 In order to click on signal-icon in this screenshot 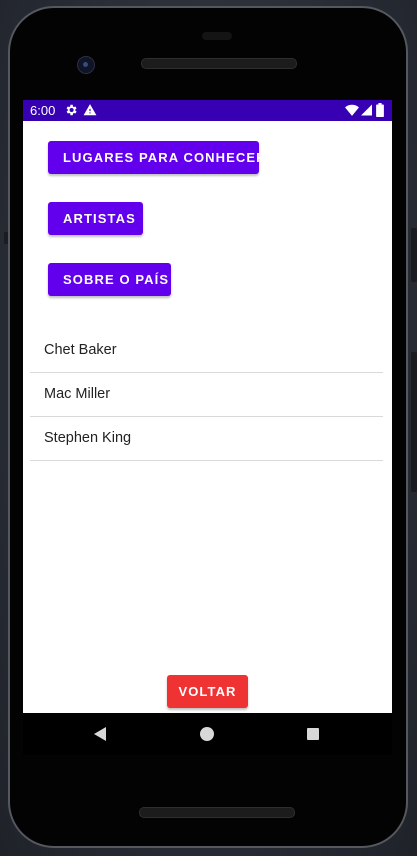, I will do `click(366, 110)`.